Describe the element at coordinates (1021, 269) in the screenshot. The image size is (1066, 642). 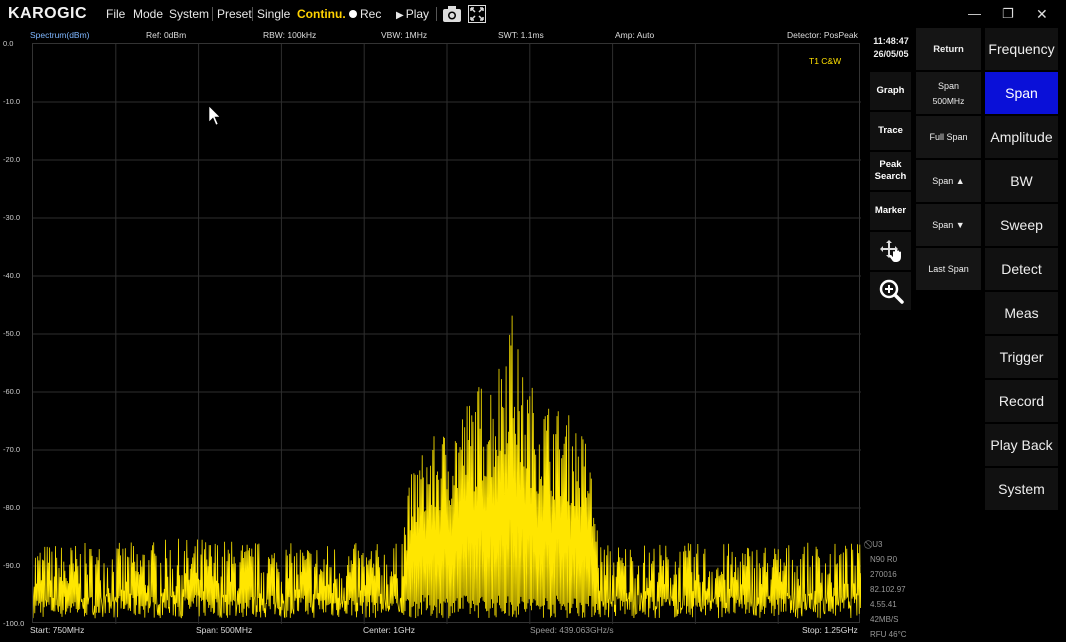
I see `main-menu-detect: Detect` at that location.